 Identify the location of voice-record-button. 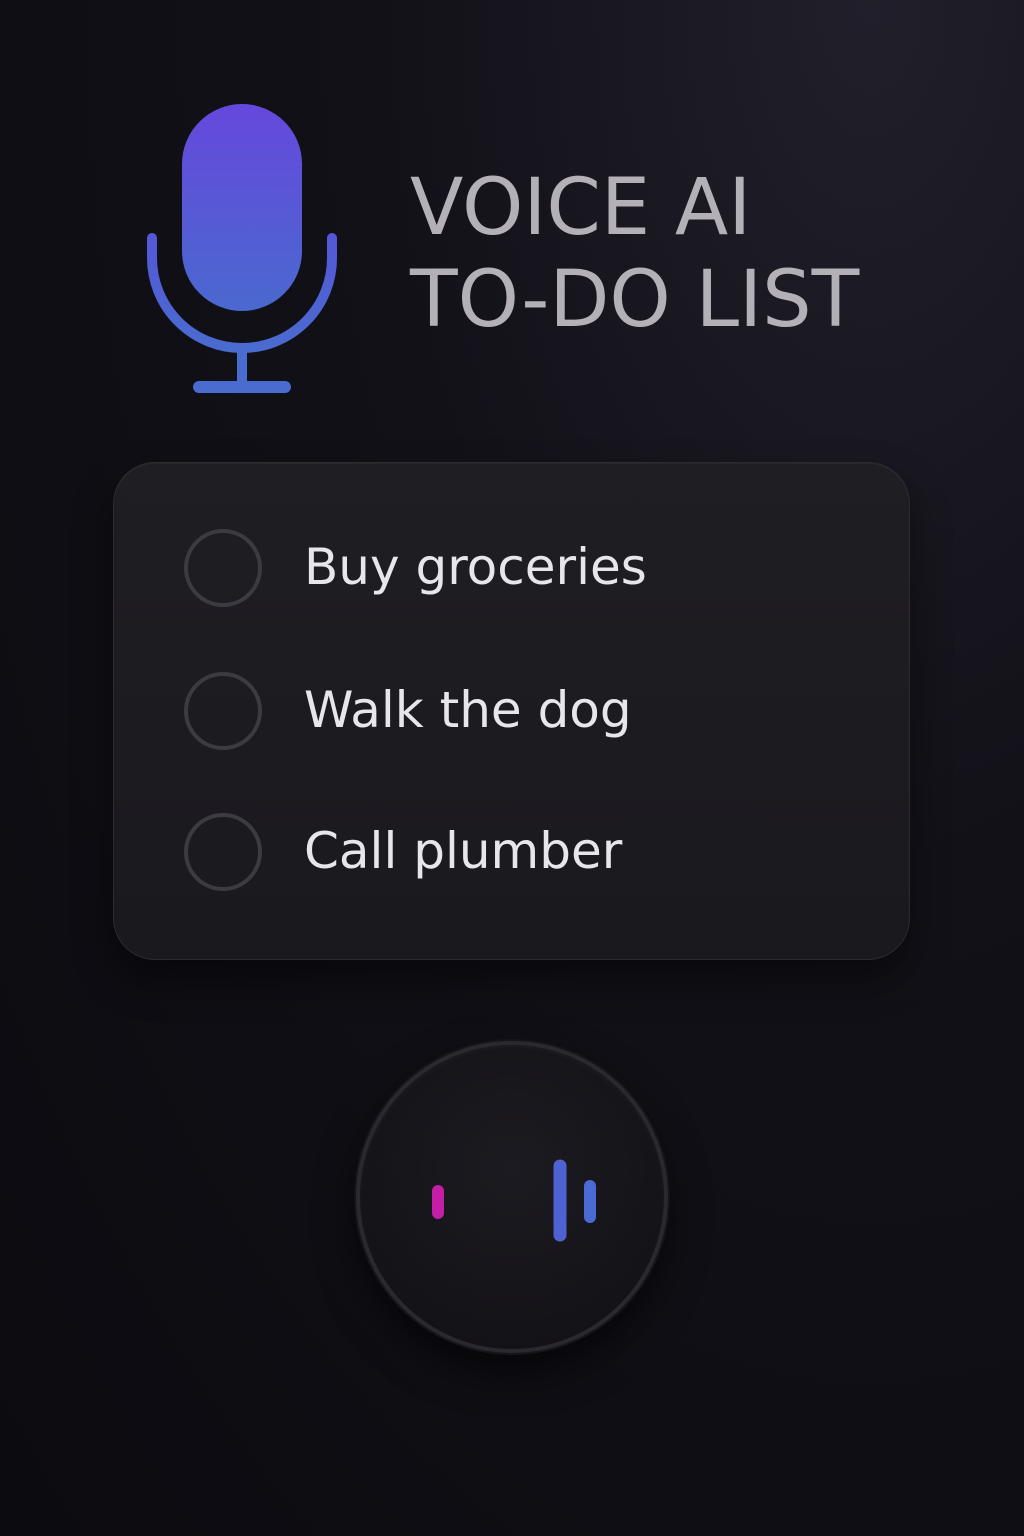
(512, 1197).